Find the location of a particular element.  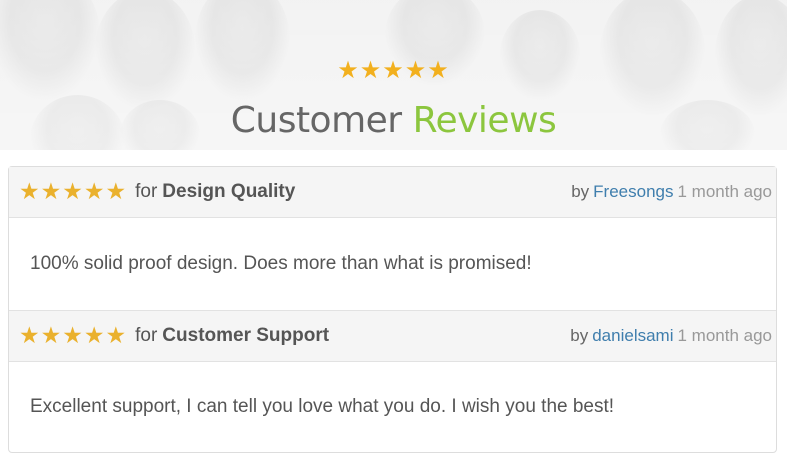

review-author-link: danielsami is located at coordinates (632, 335).